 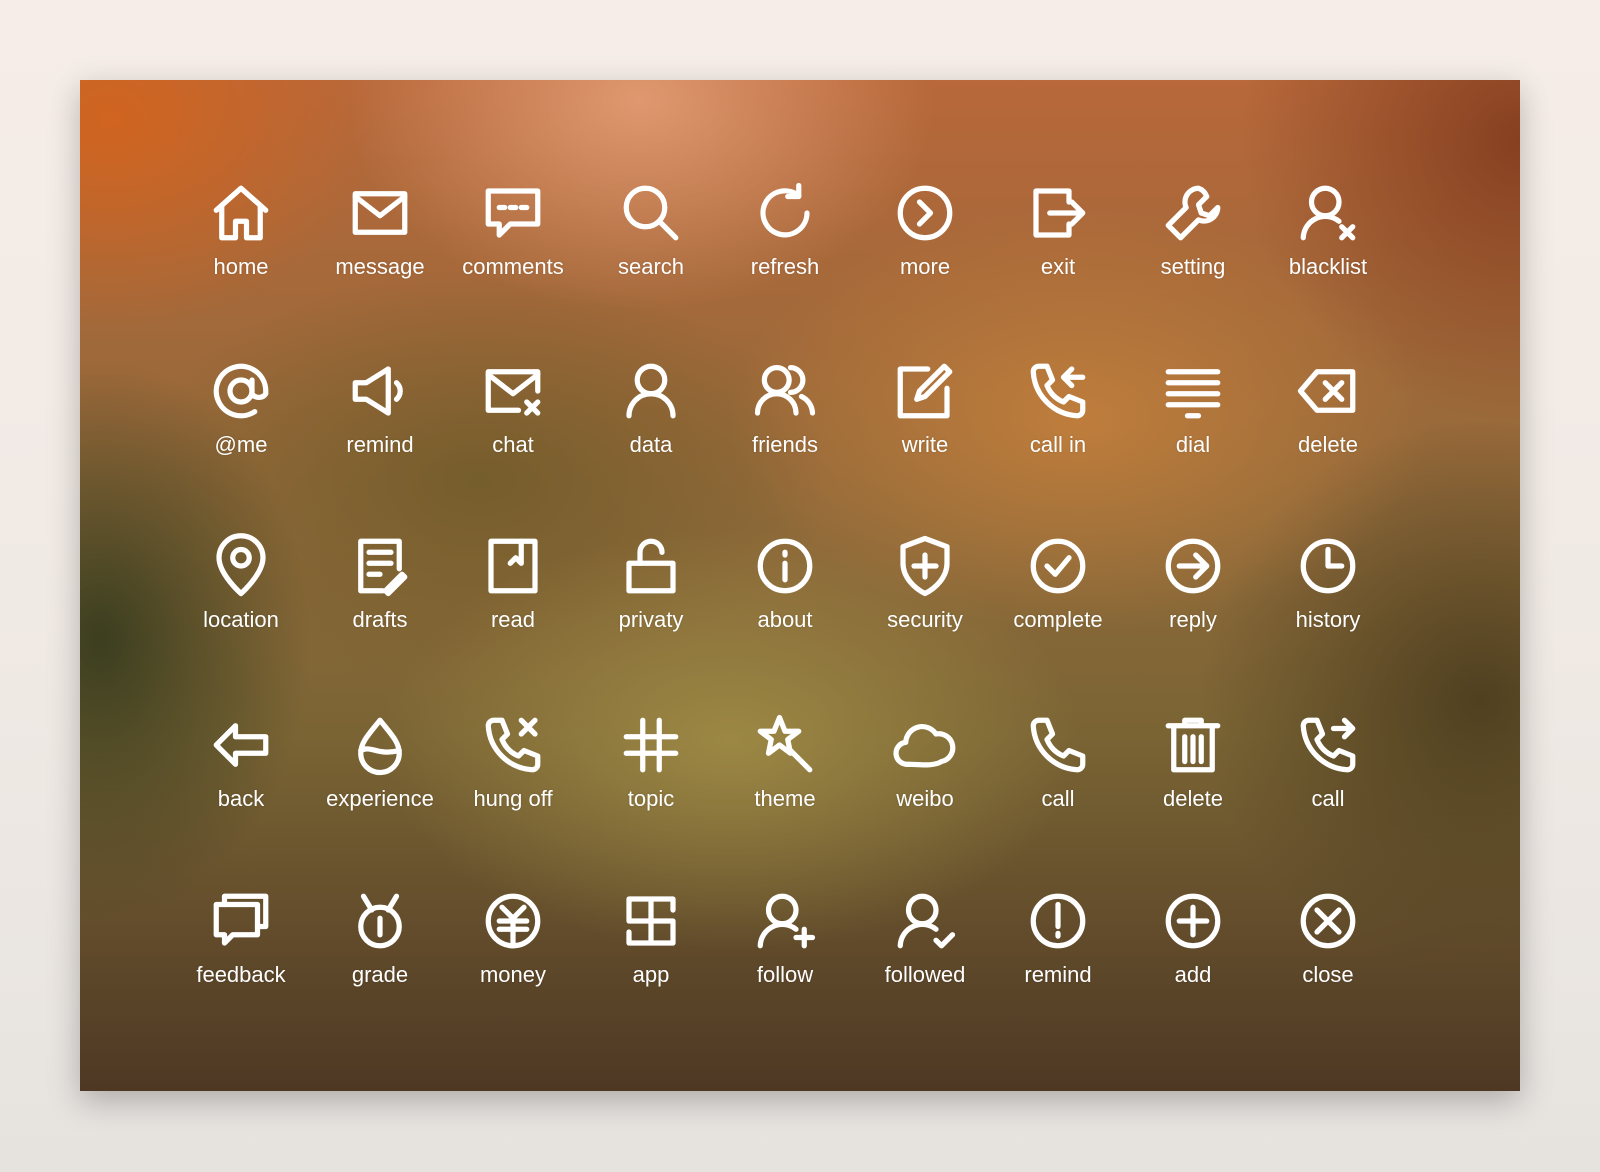 I want to click on icon-label: privaty, so click(x=651, y=619).